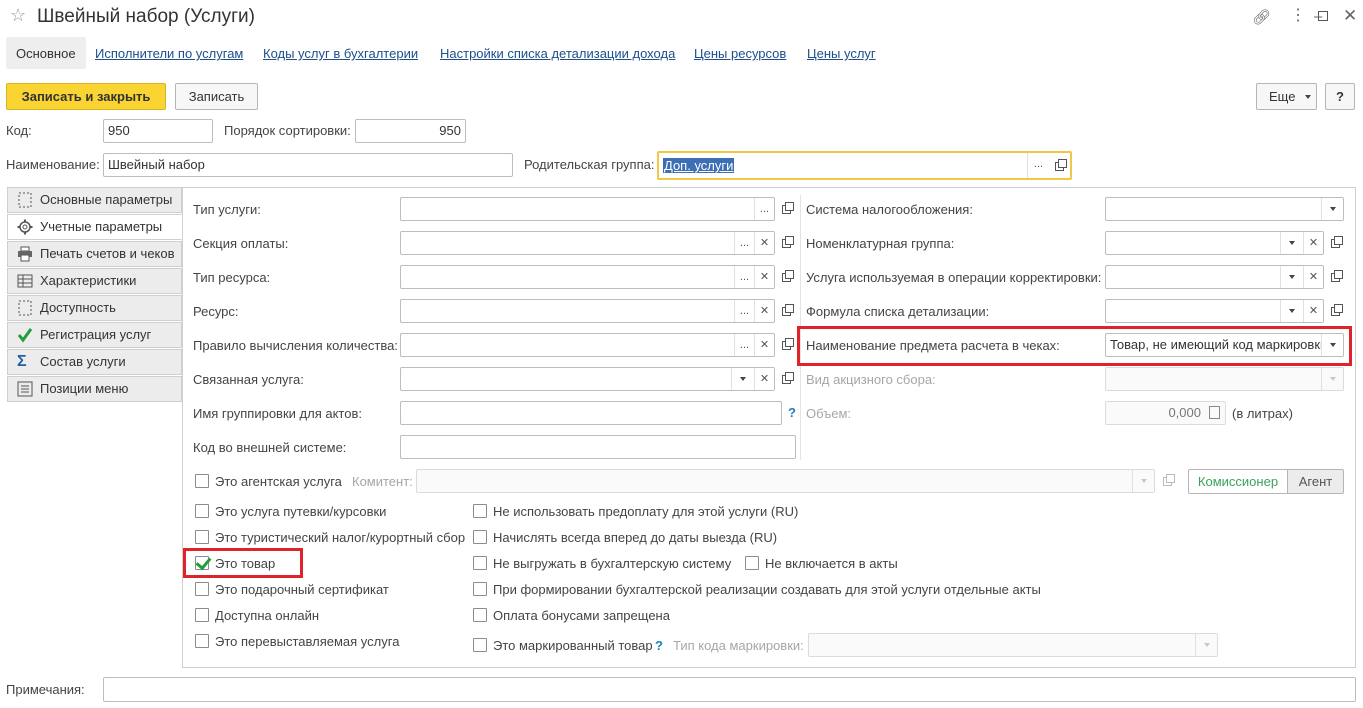 The width and height of the screenshot is (1363, 708). Describe the element at coordinates (1238, 481) in the screenshot. I see `commission-button: Комиссионер` at that location.